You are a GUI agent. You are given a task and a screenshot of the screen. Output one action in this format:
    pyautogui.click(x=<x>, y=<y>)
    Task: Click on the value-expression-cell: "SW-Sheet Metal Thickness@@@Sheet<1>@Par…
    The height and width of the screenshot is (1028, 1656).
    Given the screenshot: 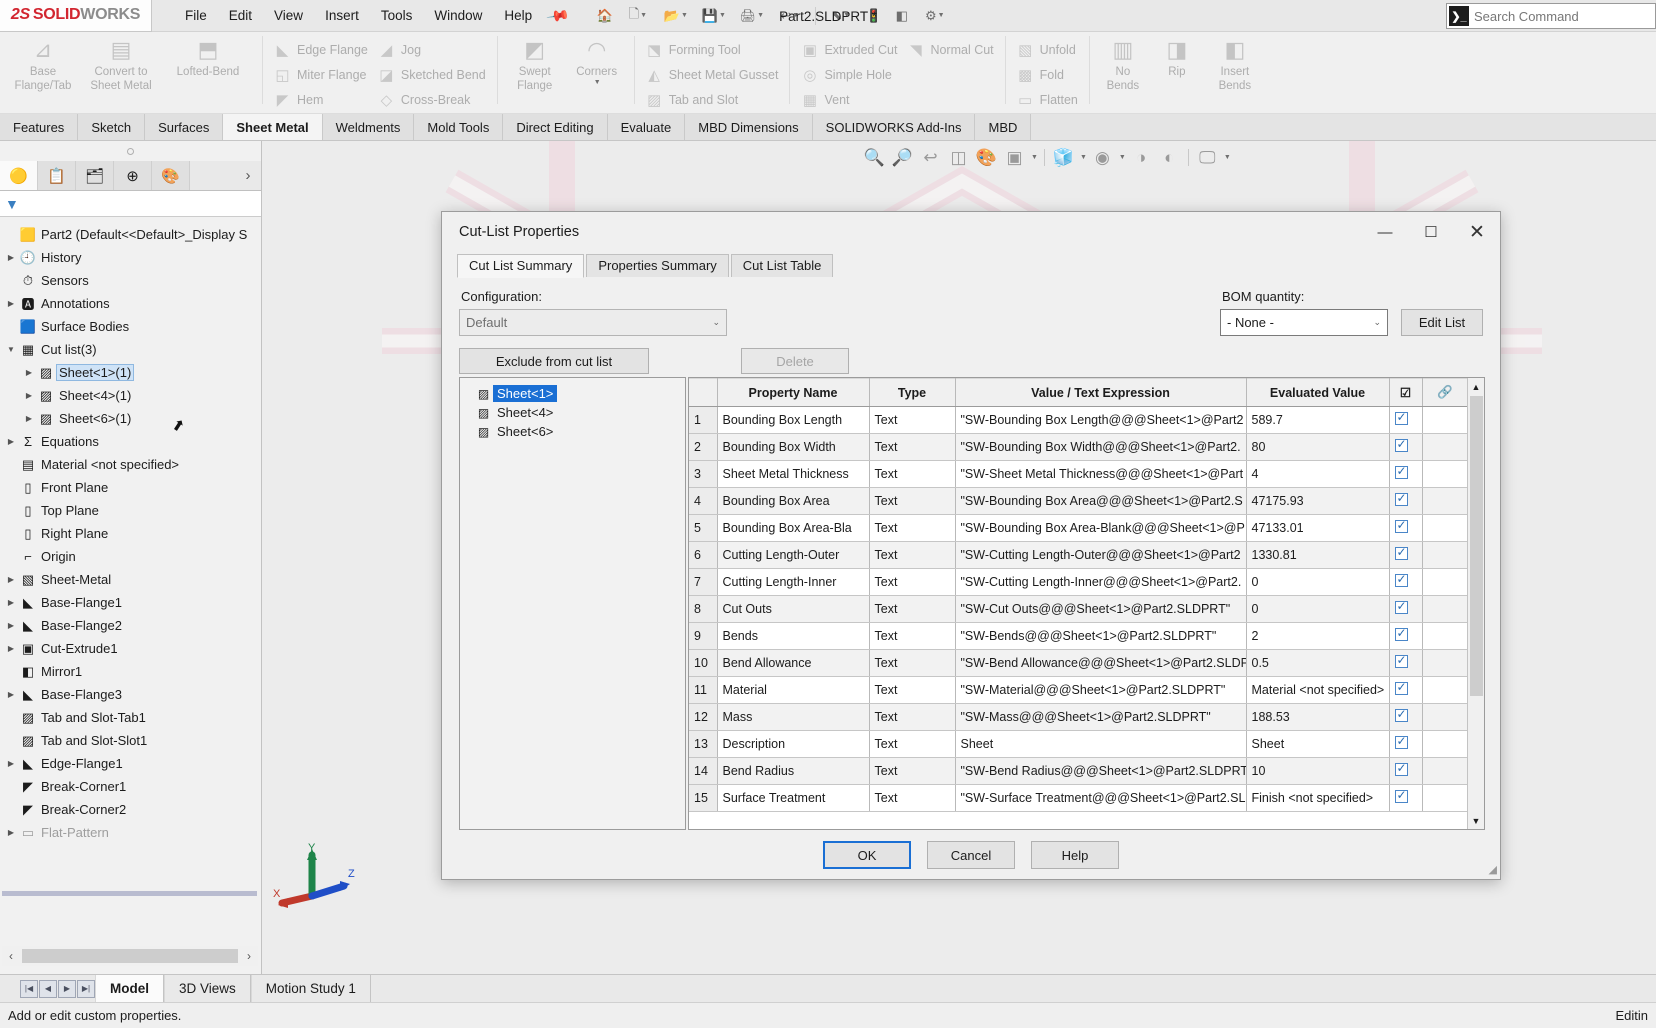 What is the action you would take?
    pyautogui.click(x=1101, y=474)
    